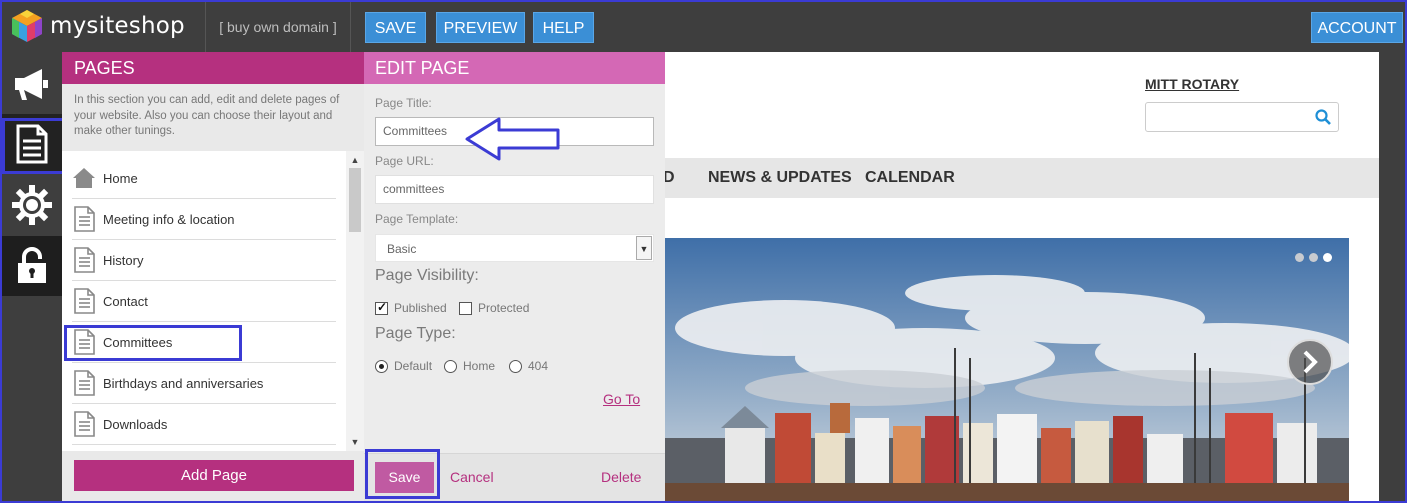  I want to click on megaphone-icon, so click(31, 84).